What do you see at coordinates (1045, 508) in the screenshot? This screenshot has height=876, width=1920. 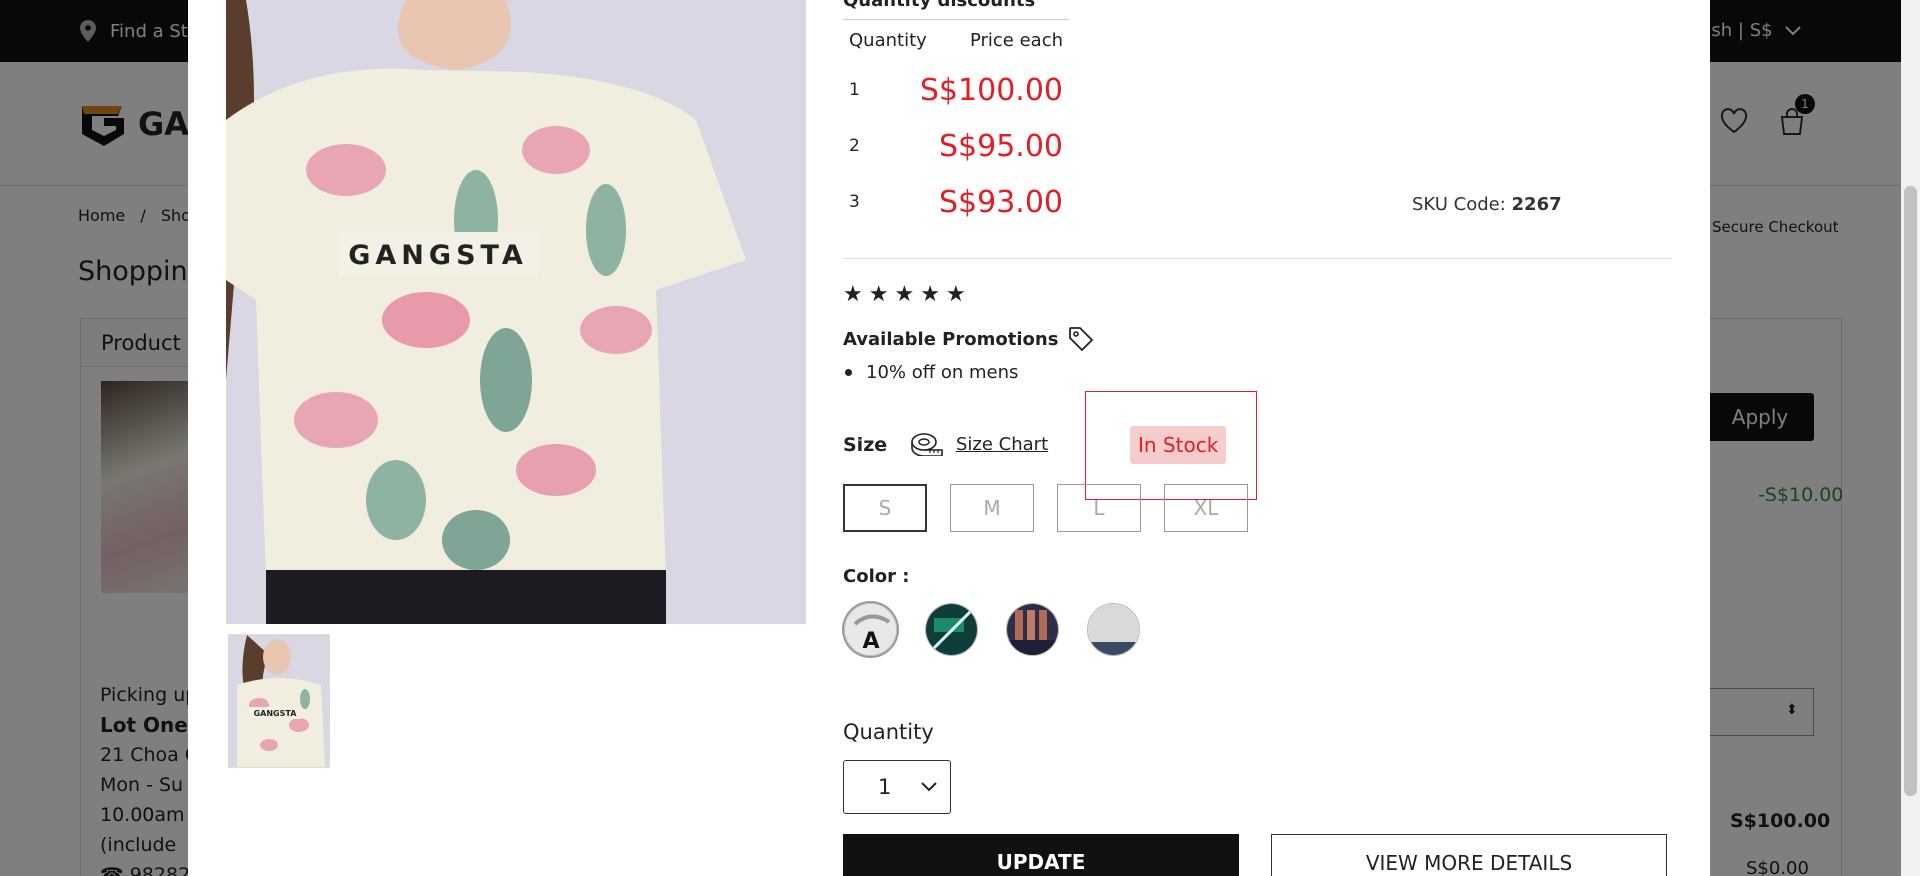 I see `size-options: S M L XL` at bounding box center [1045, 508].